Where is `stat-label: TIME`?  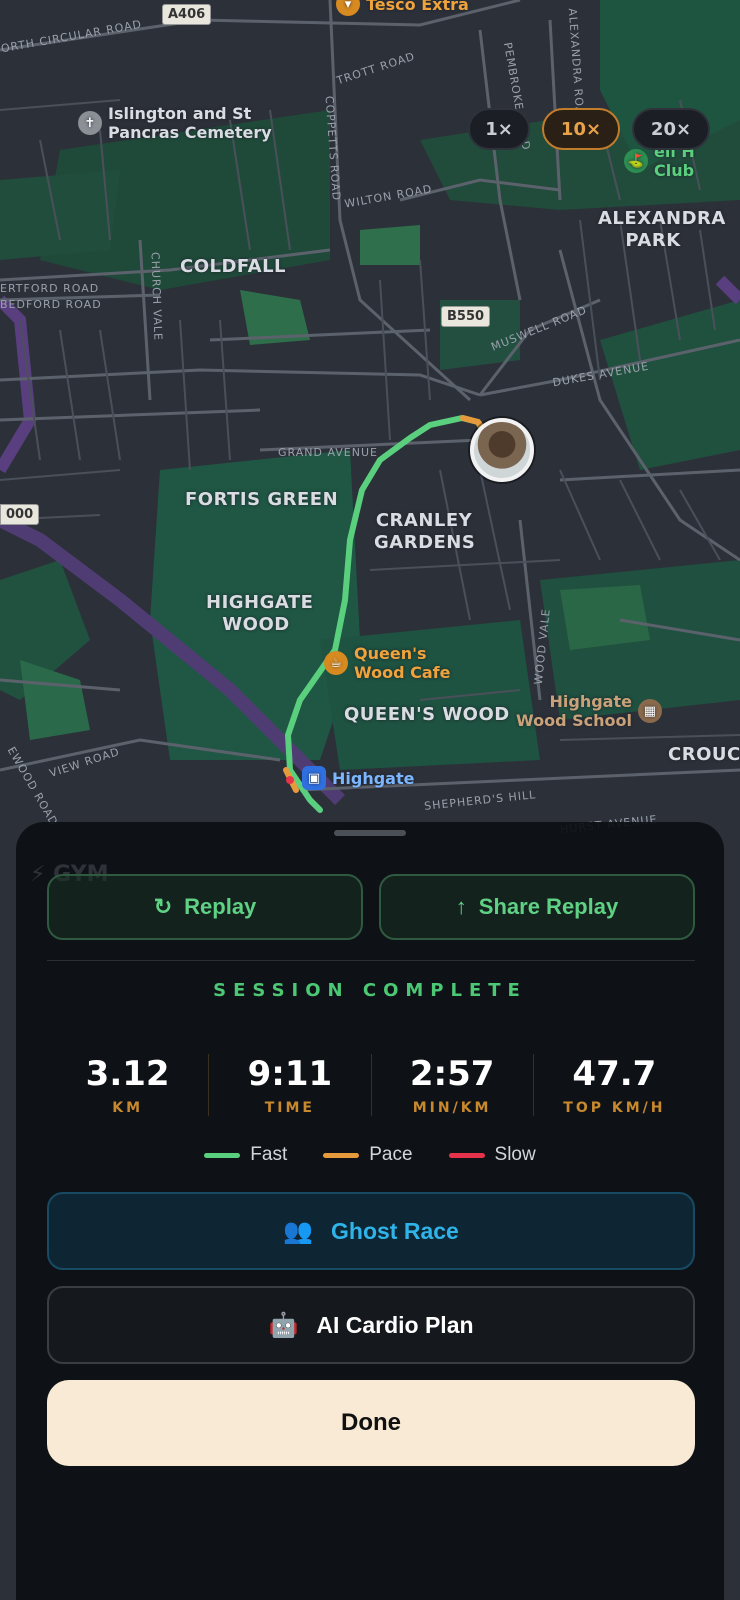 stat-label: TIME is located at coordinates (289, 1108).